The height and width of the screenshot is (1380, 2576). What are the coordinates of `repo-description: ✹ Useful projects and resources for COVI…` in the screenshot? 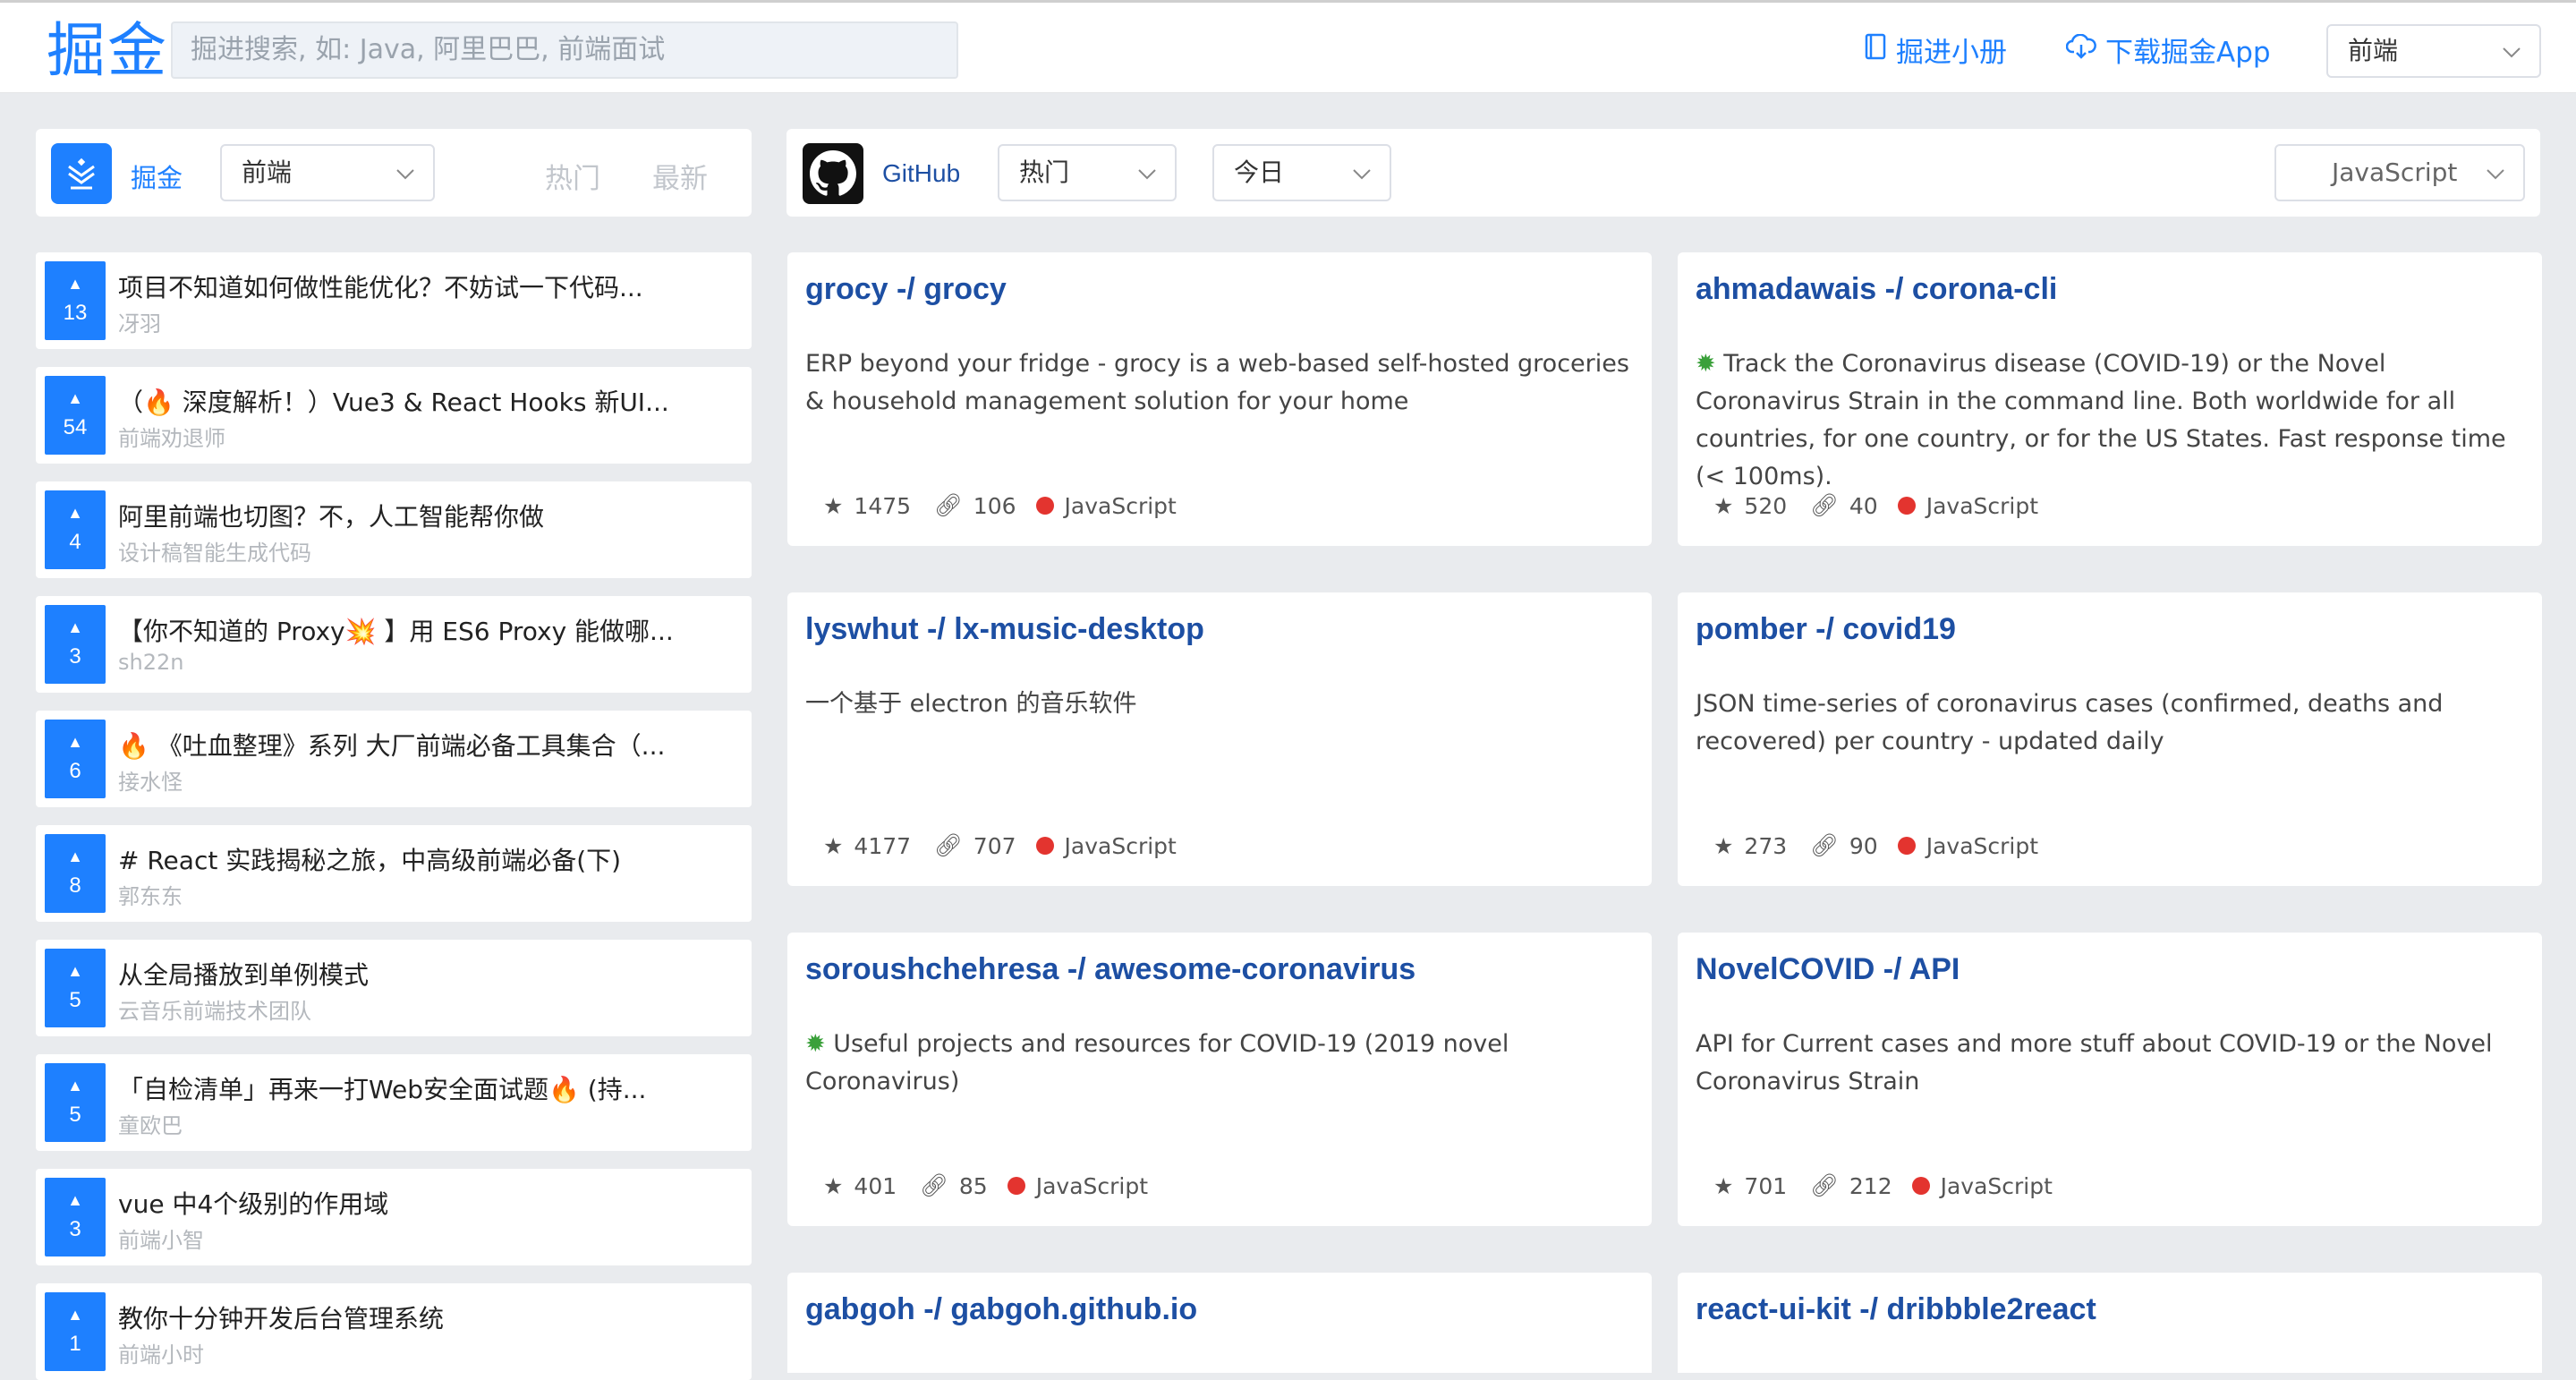 It's located at (1221, 1063).